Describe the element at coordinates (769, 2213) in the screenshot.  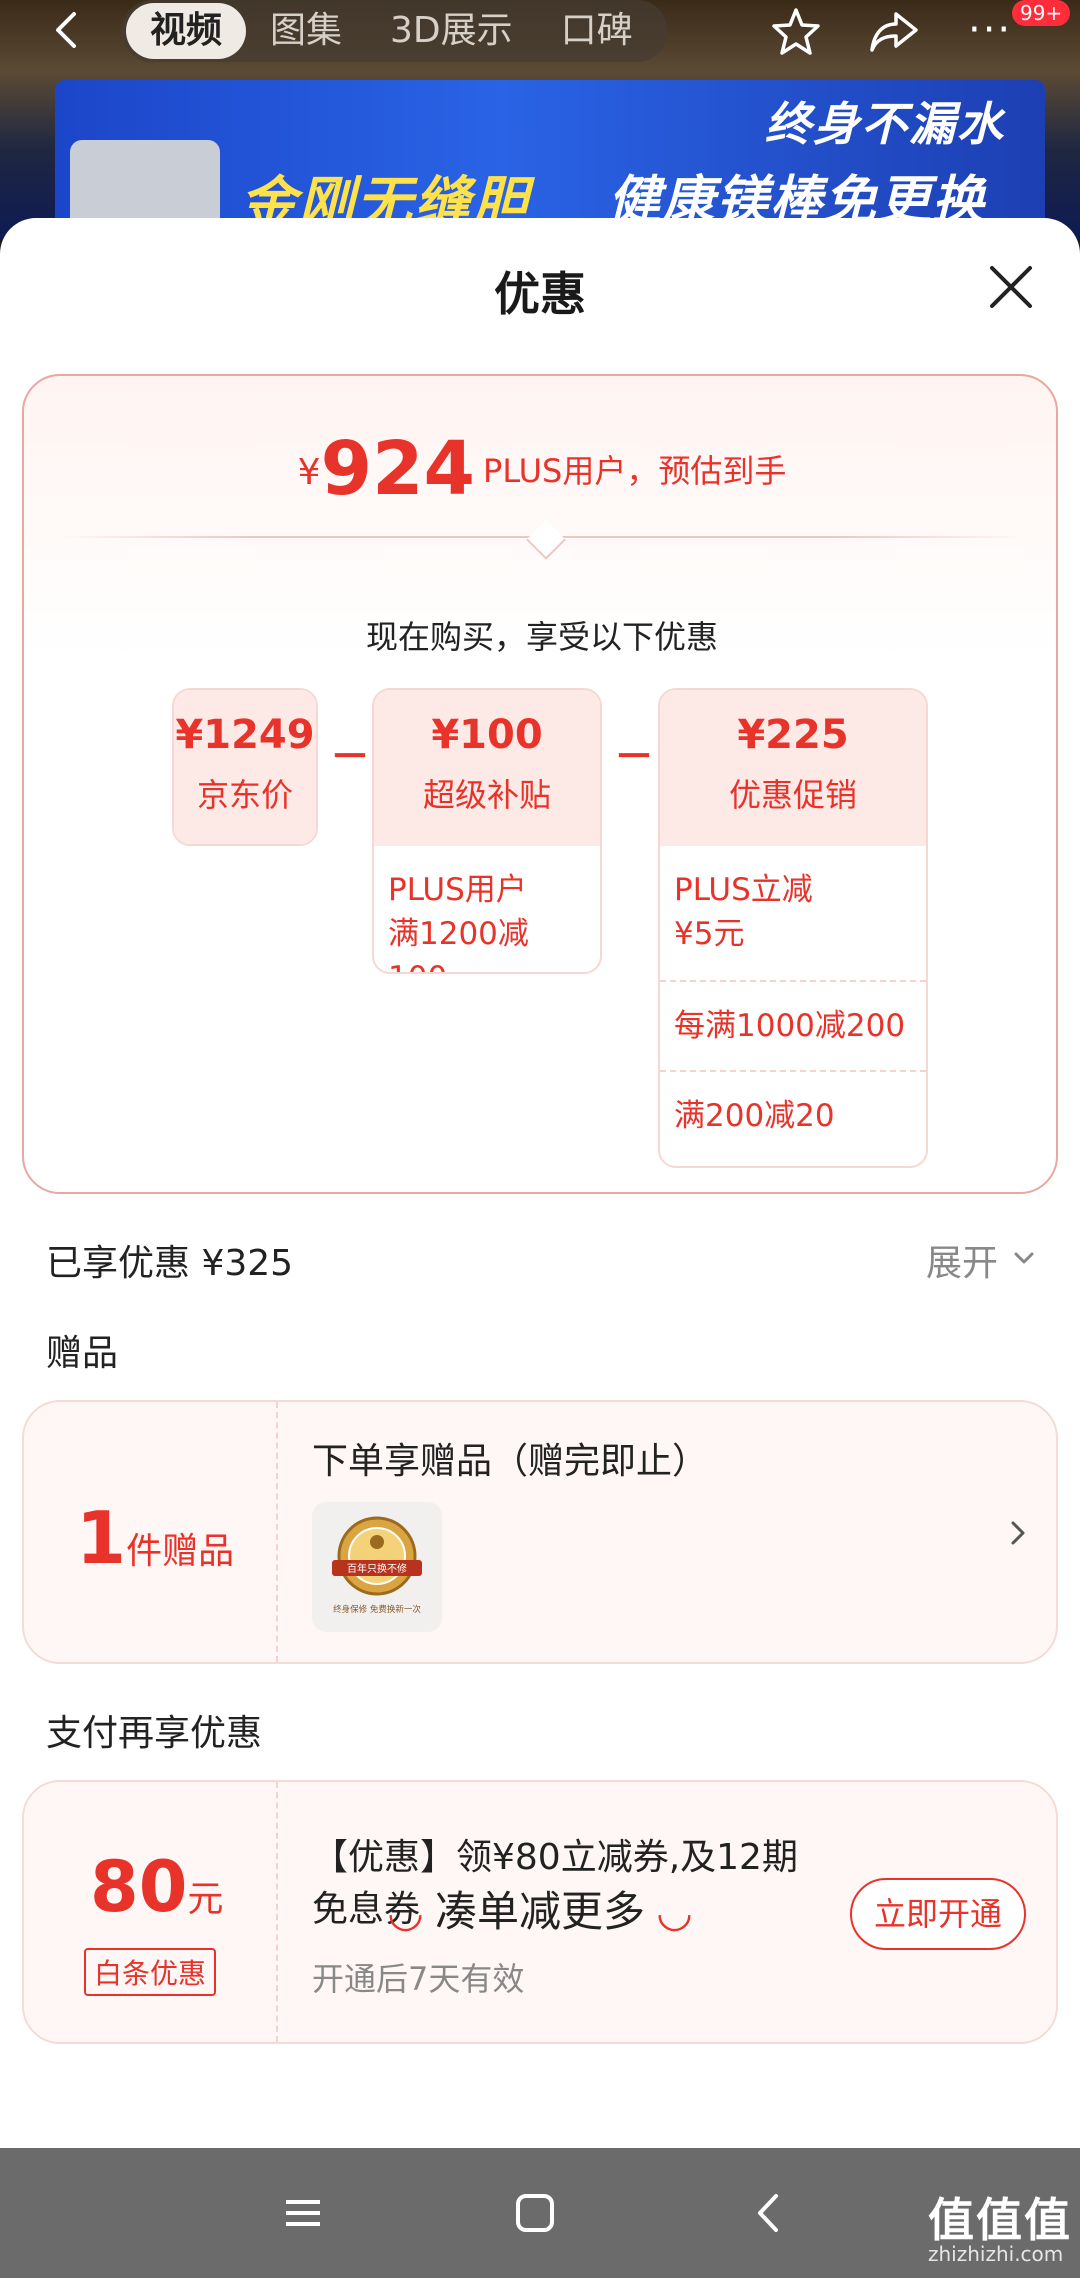
I see `back-icon` at that location.